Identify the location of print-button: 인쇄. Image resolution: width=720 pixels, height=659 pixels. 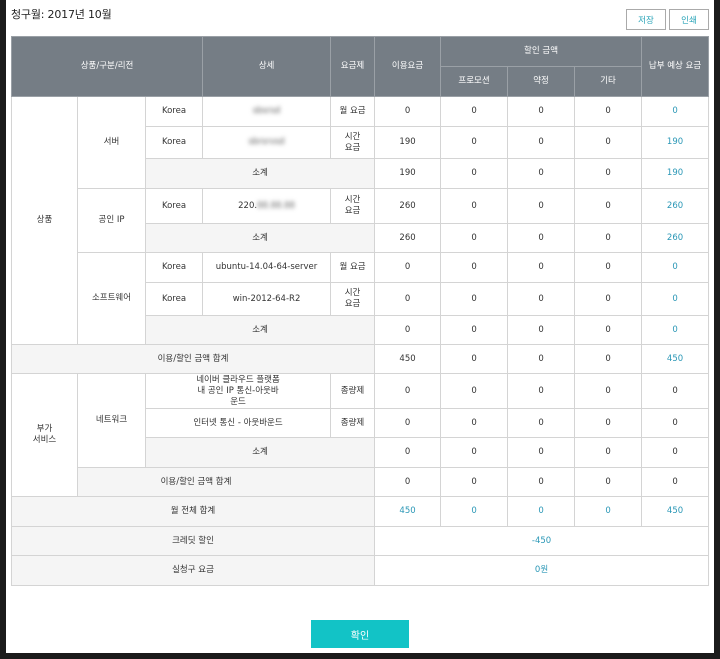
(689, 19).